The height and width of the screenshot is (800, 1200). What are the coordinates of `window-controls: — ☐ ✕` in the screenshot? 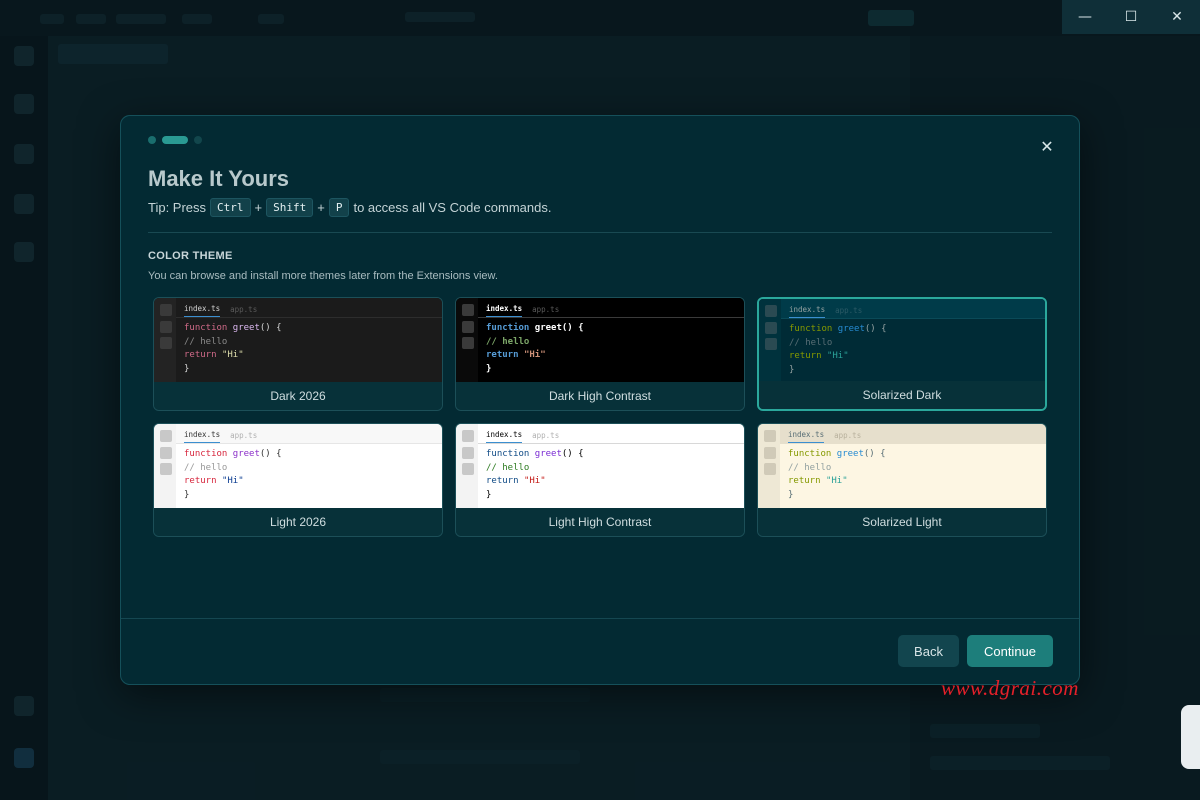 It's located at (1131, 17).